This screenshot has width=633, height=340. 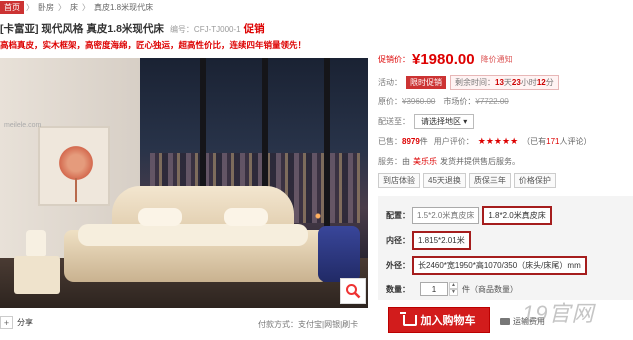 What do you see at coordinates (205, 29) in the screenshot?
I see `product-code: 编号：CFJ-TJ000-1` at bounding box center [205, 29].